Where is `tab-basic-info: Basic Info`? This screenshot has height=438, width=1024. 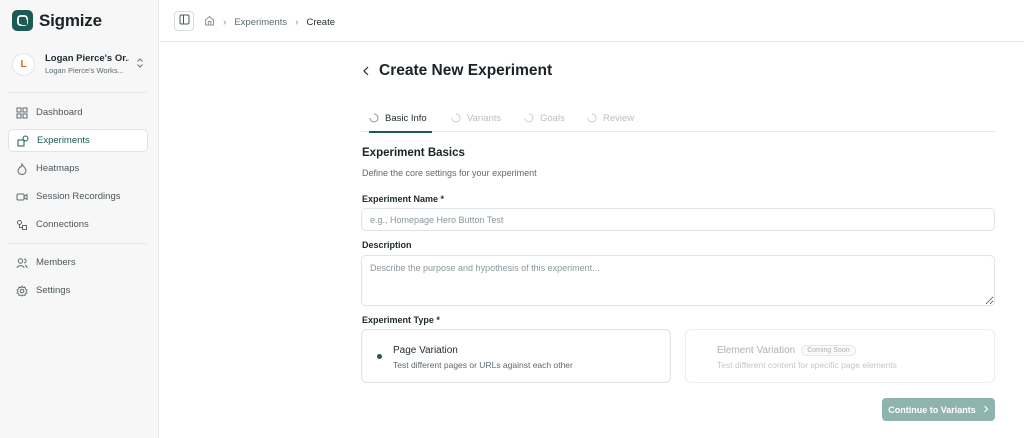
tab-basic-info: Basic Info is located at coordinates (400, 118).